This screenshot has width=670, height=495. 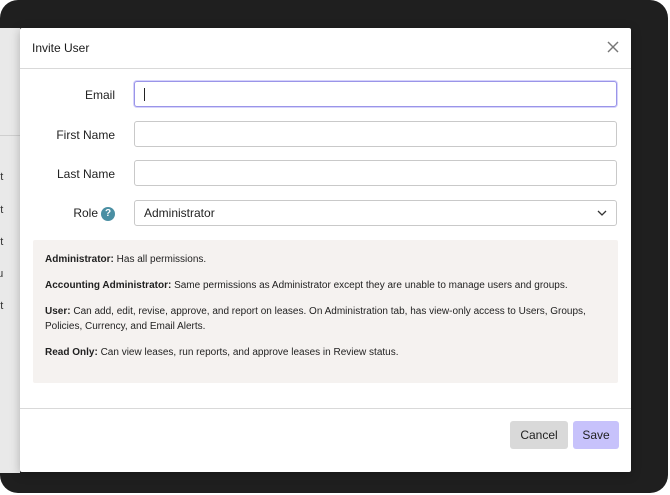 What do you see at coordinates (58, 311) in the screenshot?
I see `role-name: User:` at bounding box center [58, 311].